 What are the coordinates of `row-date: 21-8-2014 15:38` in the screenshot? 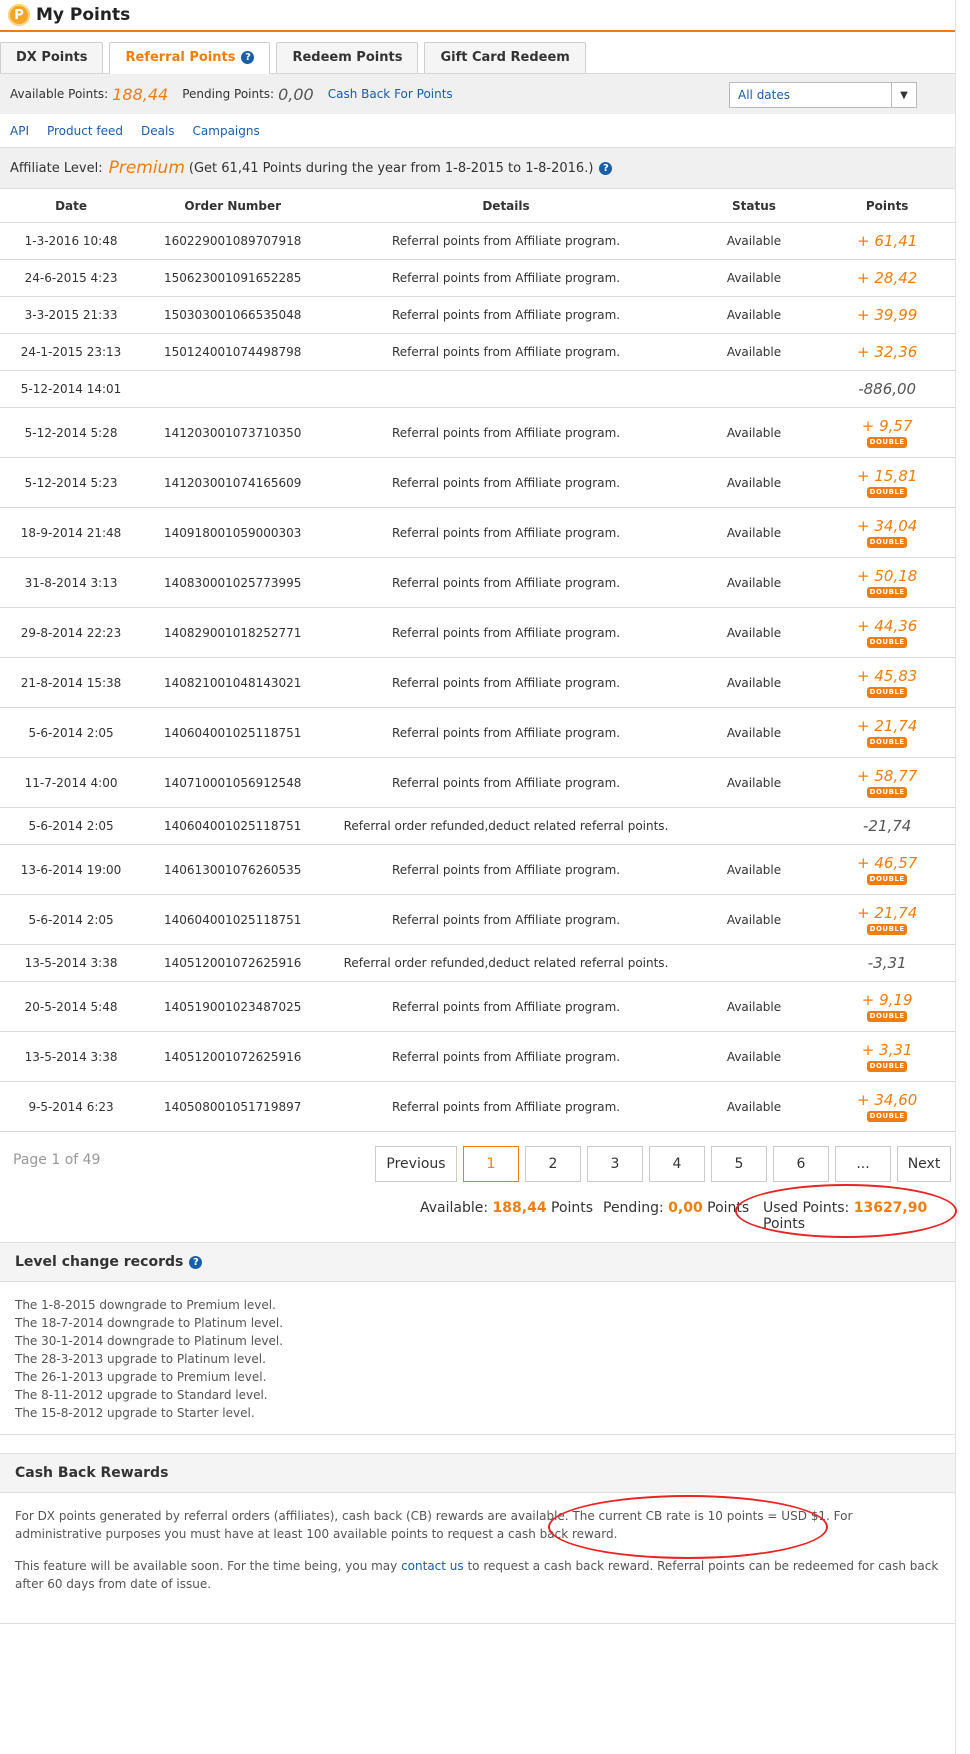 It's located at (71, 682).